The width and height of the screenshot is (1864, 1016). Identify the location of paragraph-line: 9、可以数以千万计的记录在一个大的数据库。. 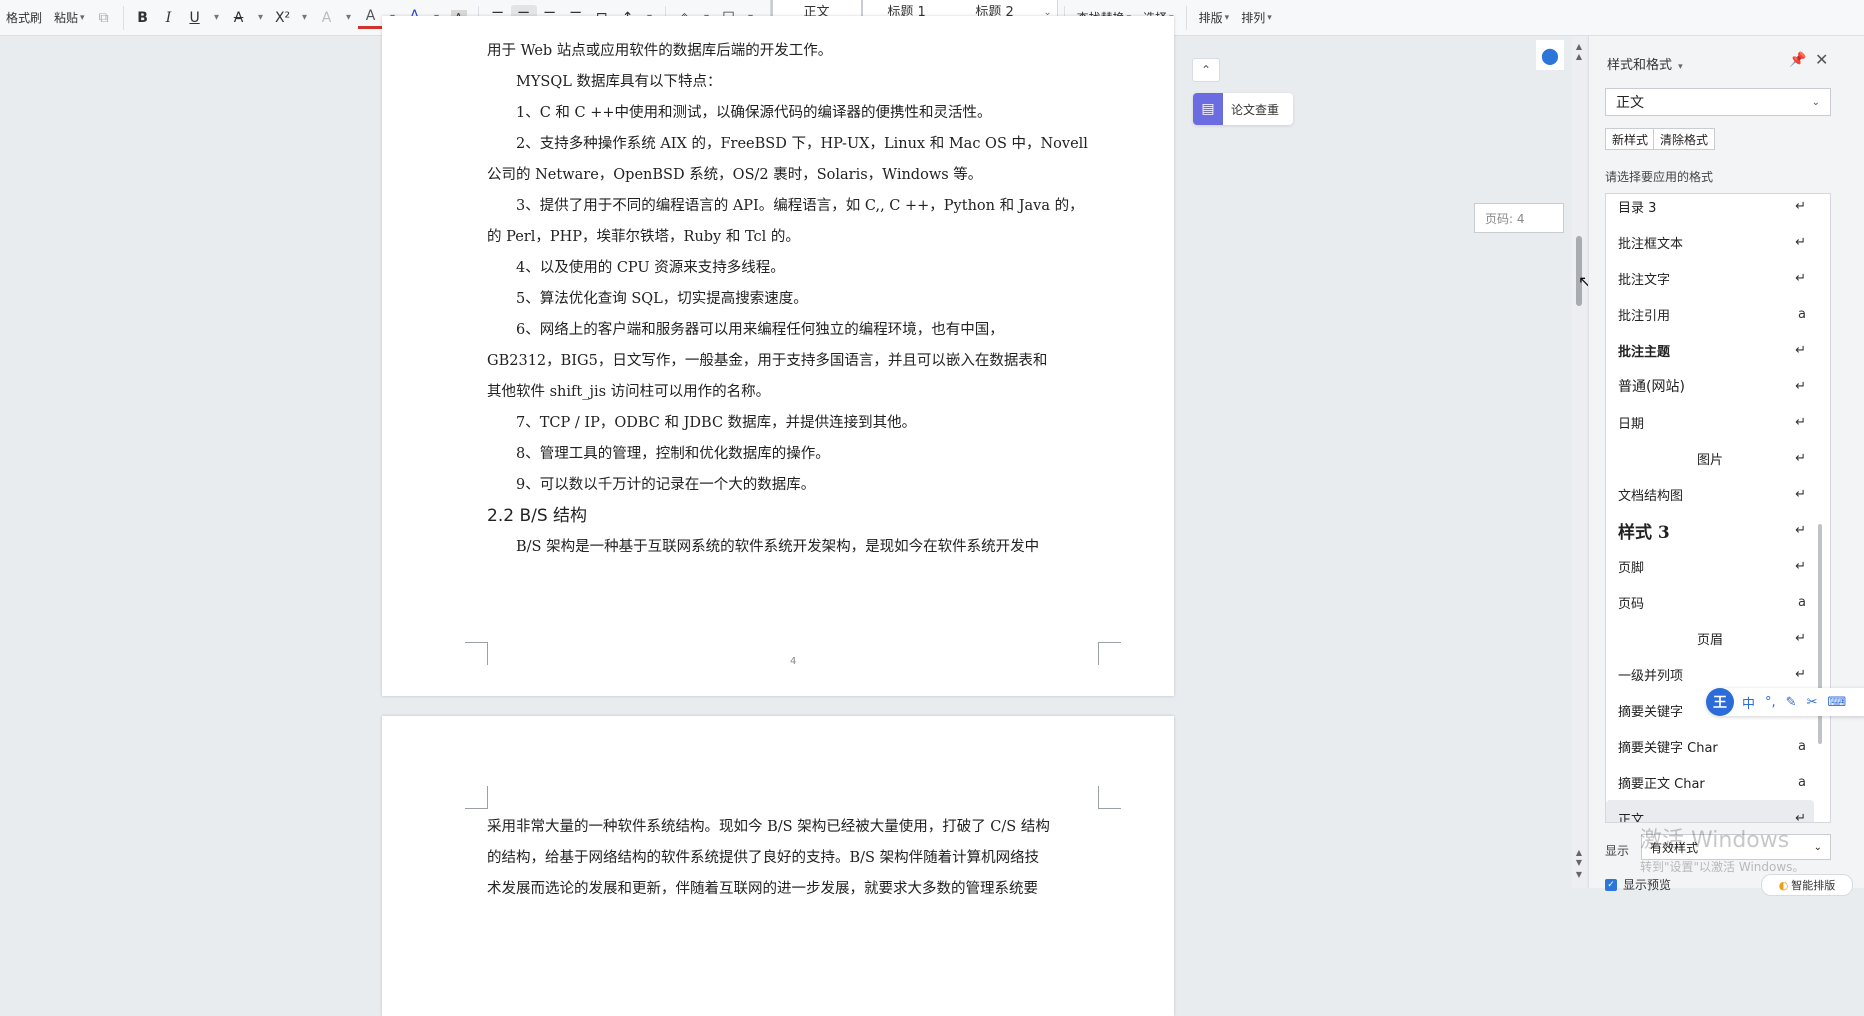
(792, 485).